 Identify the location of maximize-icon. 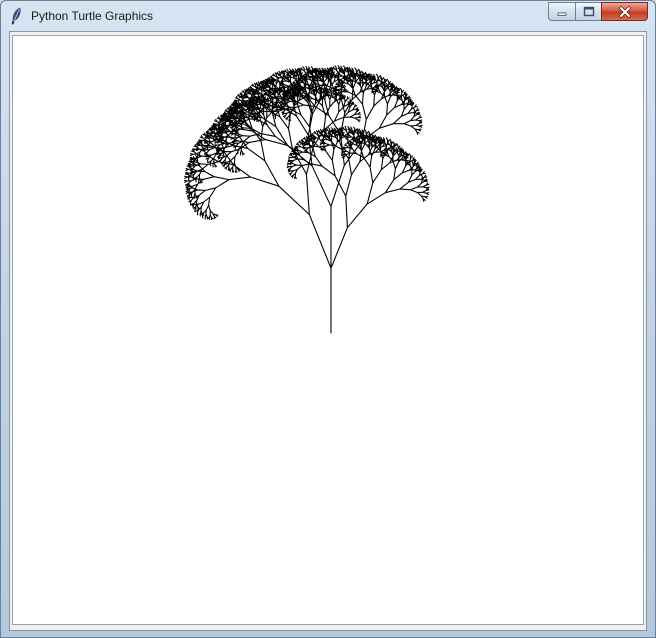
(588, 11).